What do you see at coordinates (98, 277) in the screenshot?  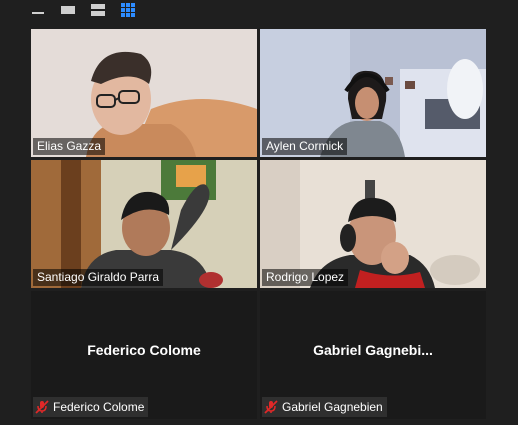 I see `participant-name: Santiago Giraldo Parra` at bounding box center [98, 277].